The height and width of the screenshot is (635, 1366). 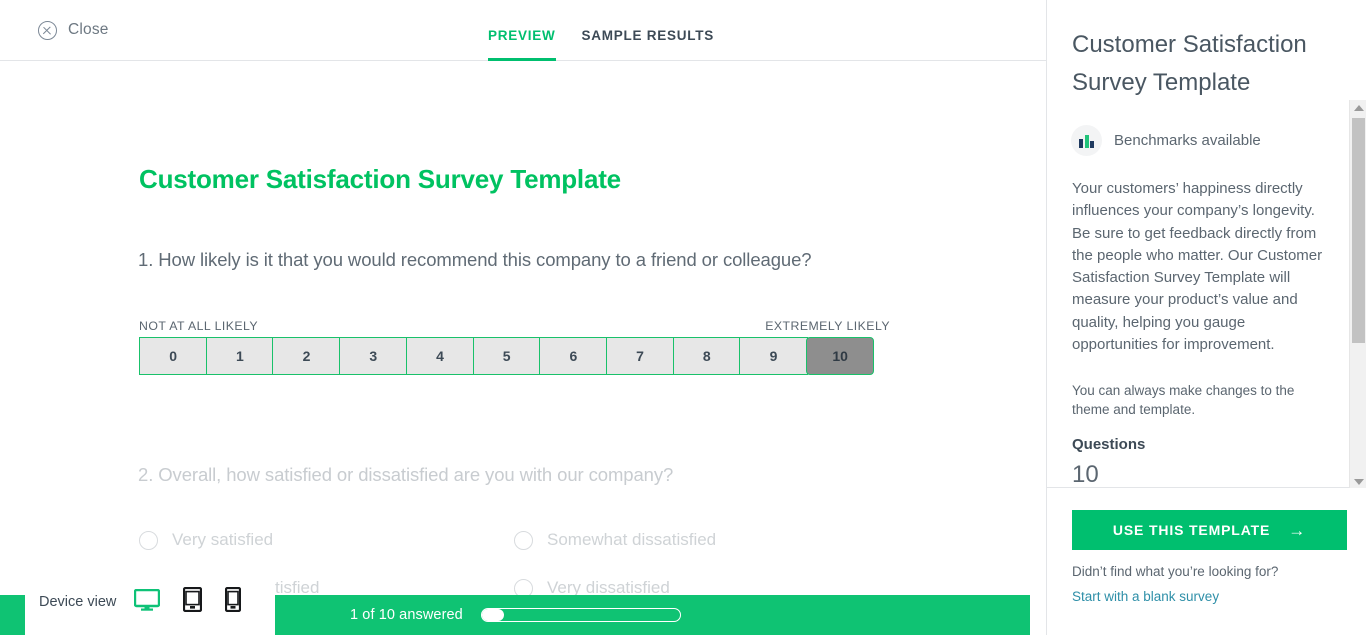 What do you see at coordinates (827, 326) in the screenshot?
I see `scale-right-label: EXTREMELY LIKELY` at bounding box center [827, 326].